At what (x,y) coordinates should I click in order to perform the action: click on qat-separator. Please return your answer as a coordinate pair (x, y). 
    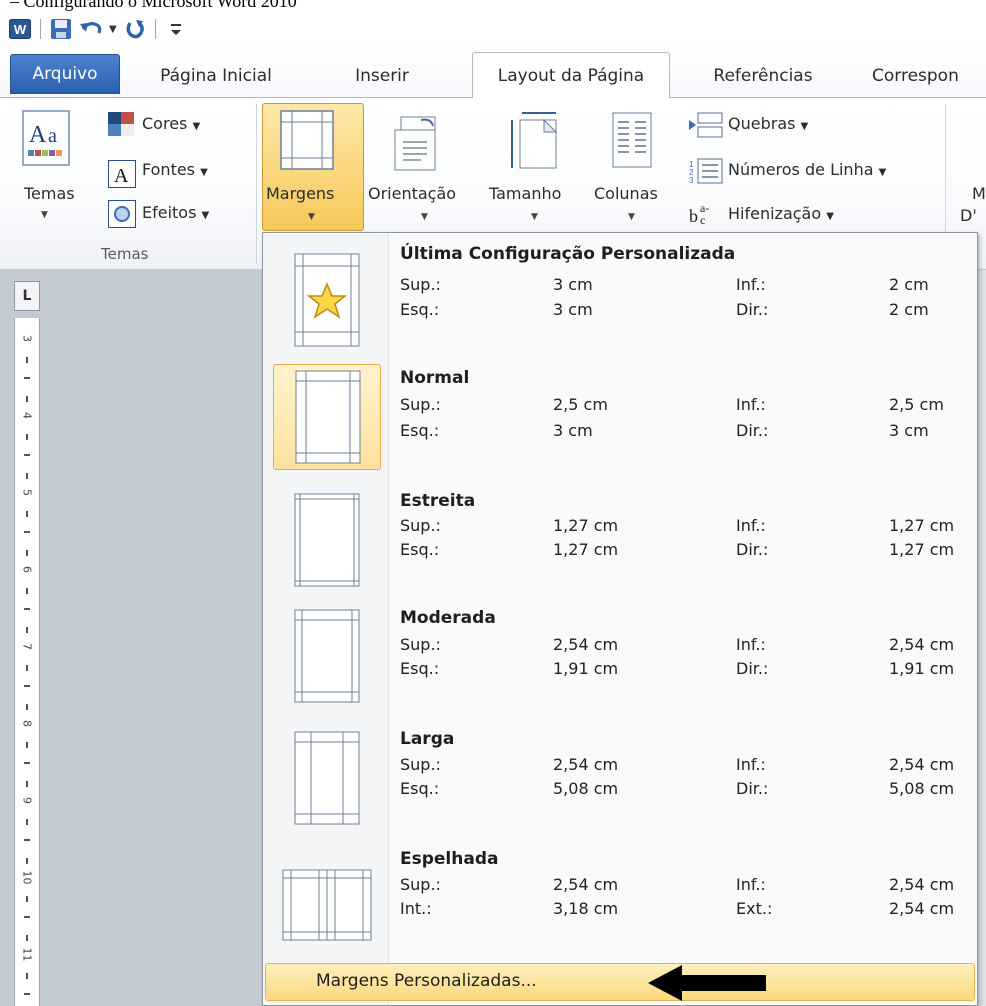
    Looking at the image, I should click on (155, 29).